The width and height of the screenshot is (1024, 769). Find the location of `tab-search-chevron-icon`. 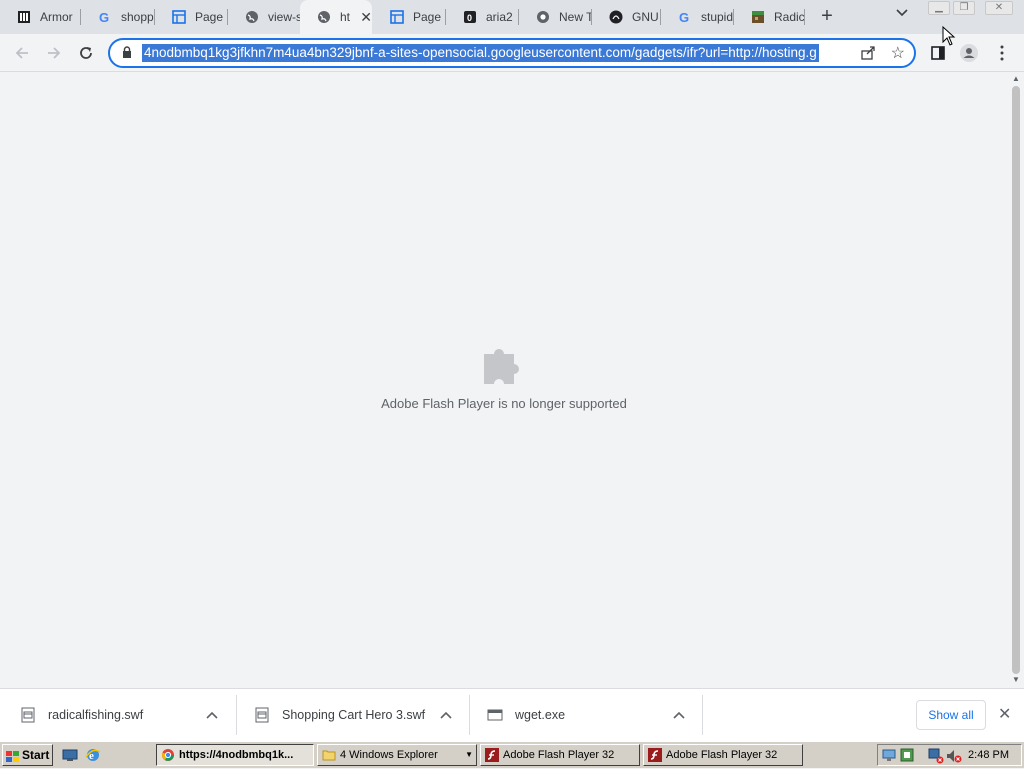

tab-search-chevron-icon is located at coordinates (902, 13).